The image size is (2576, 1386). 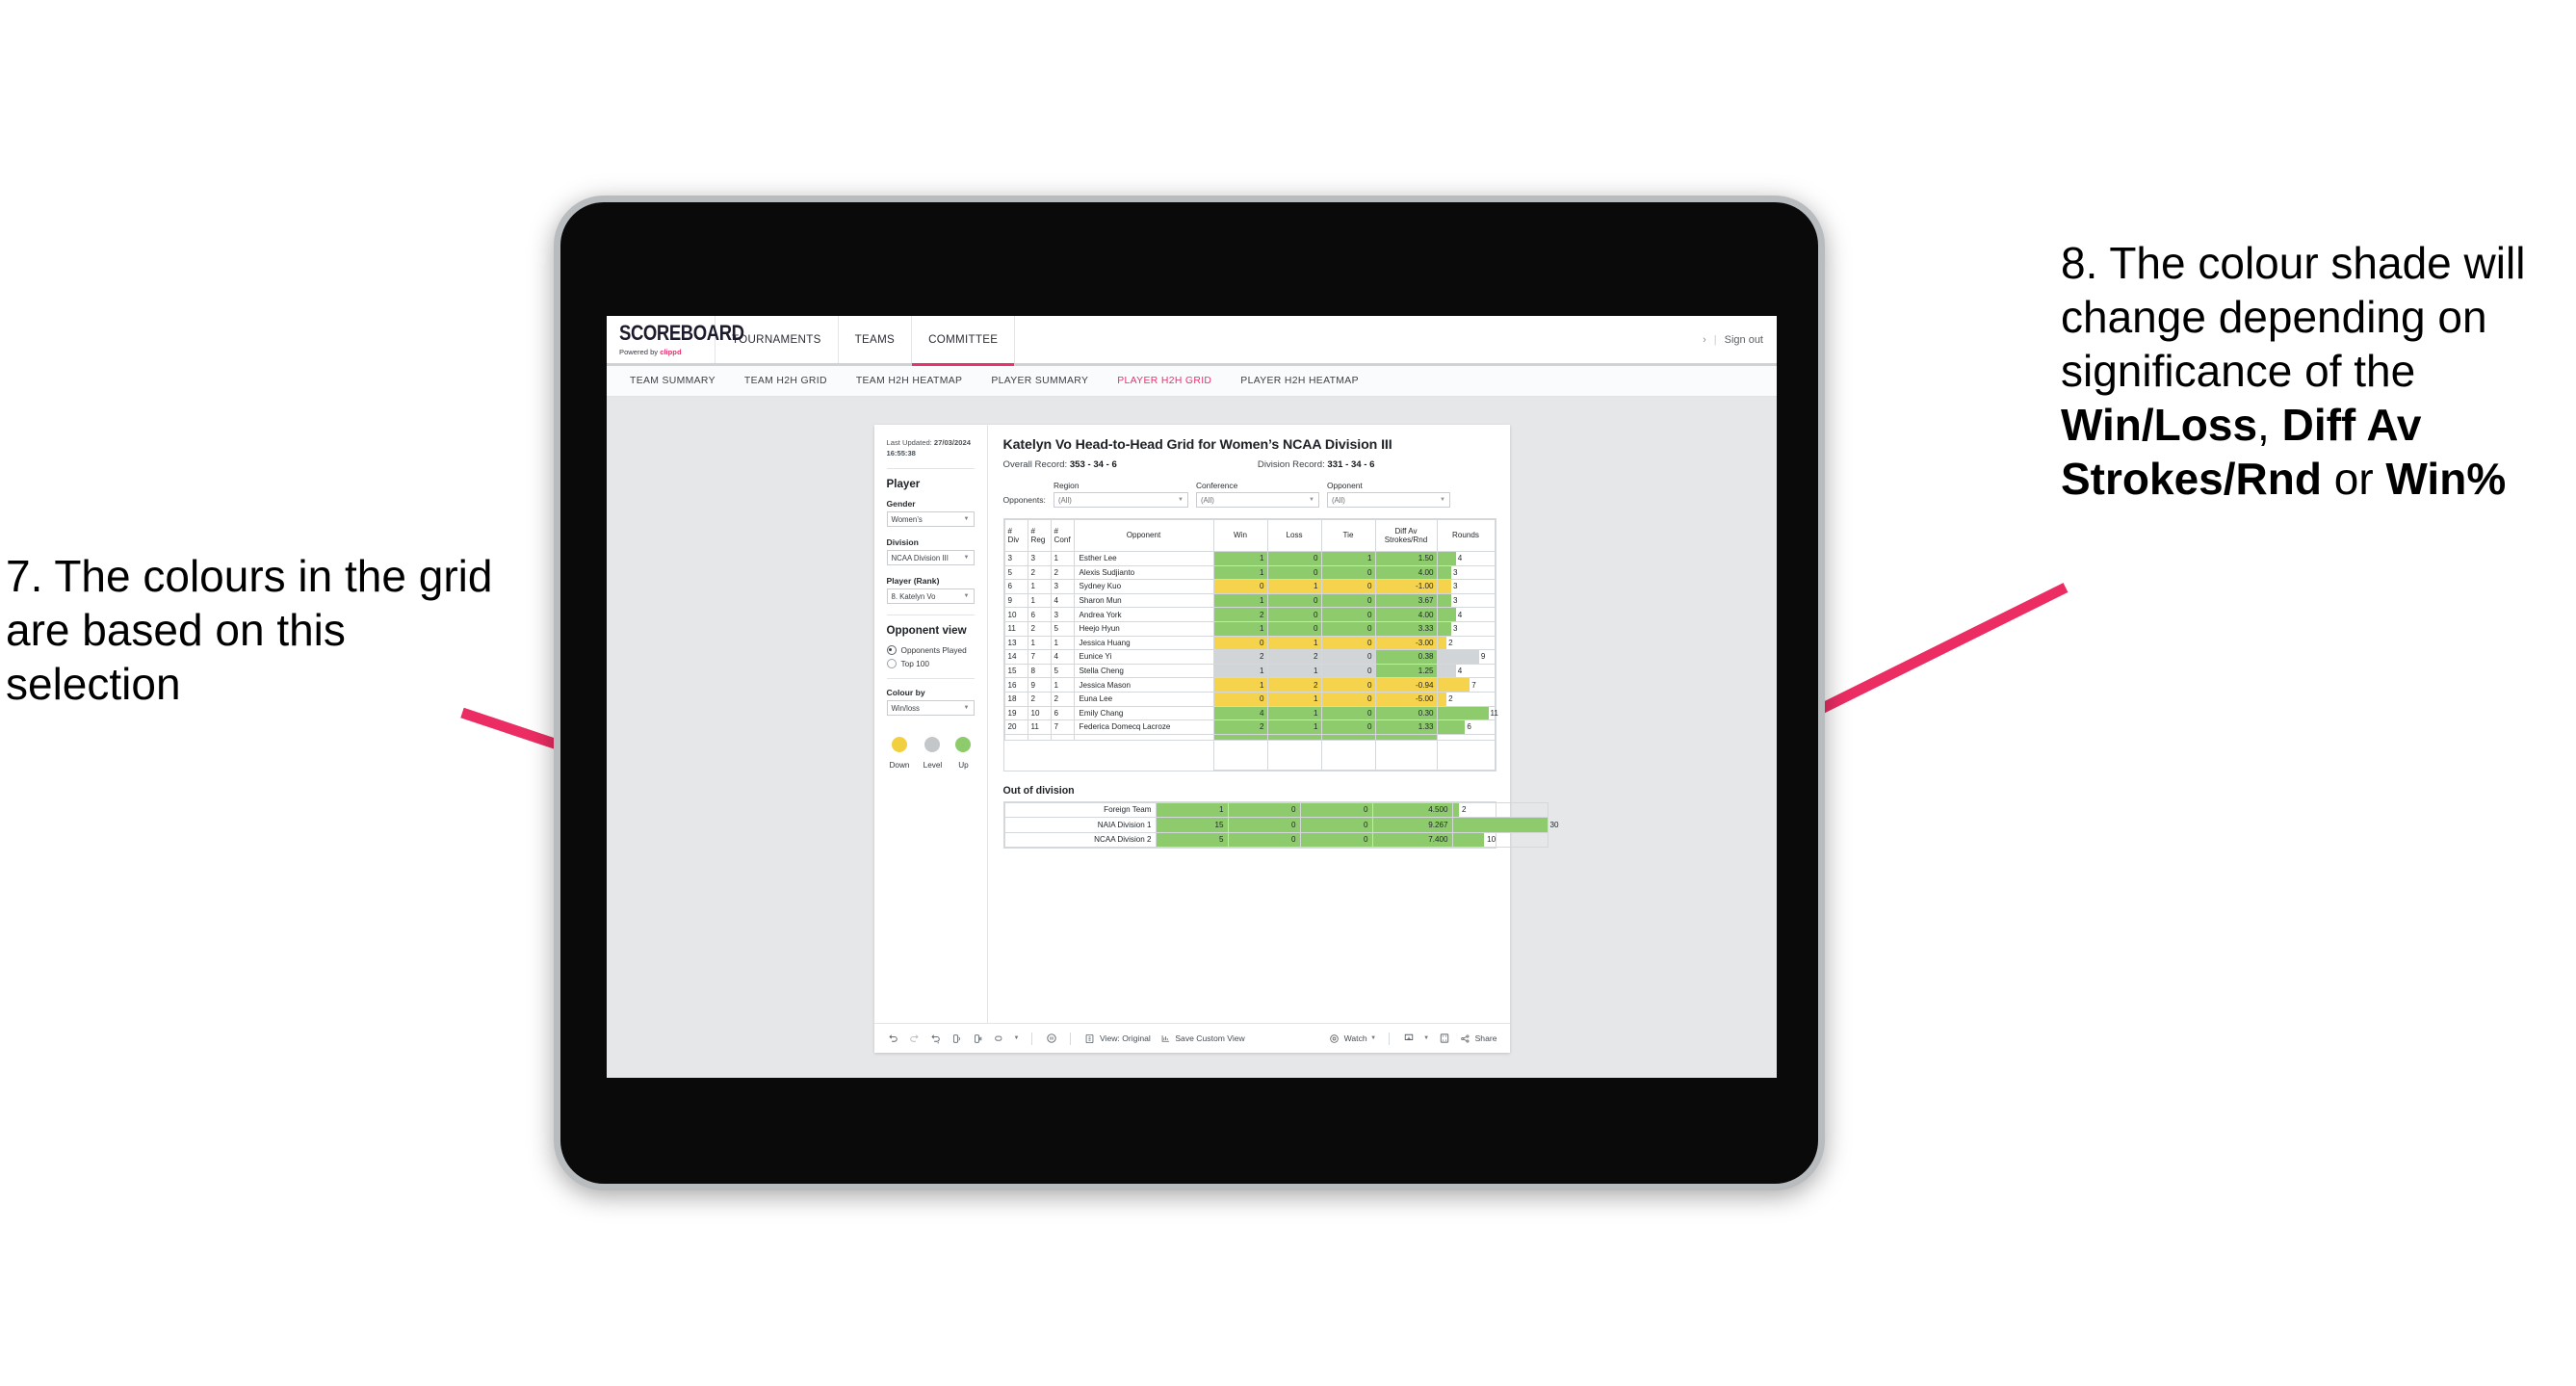 I want to click on table-row: 16 9 1 Jessica Mason 1 2 0 -0.94 7, so click(x=1249, y=685).